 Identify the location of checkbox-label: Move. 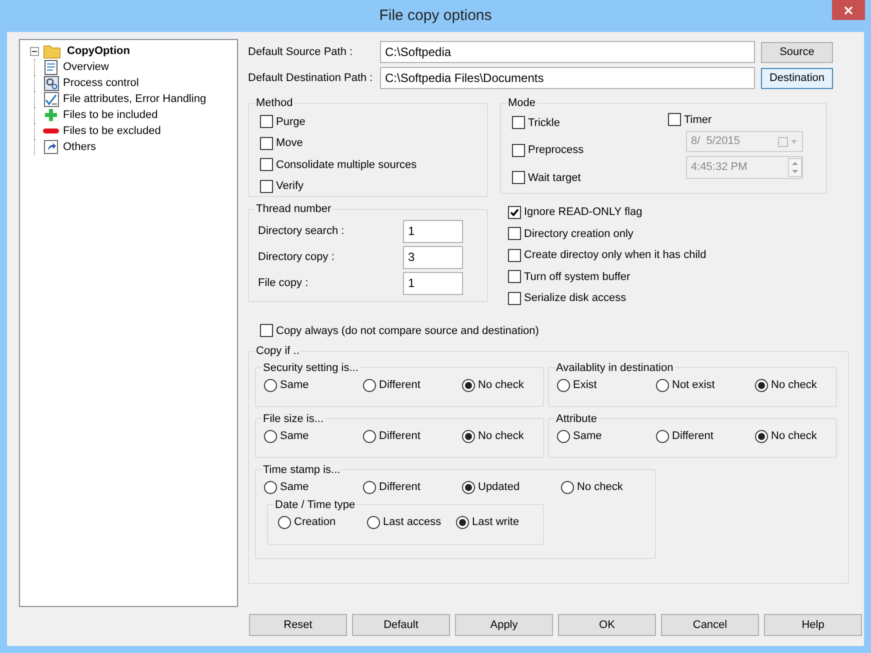
(289, 143).